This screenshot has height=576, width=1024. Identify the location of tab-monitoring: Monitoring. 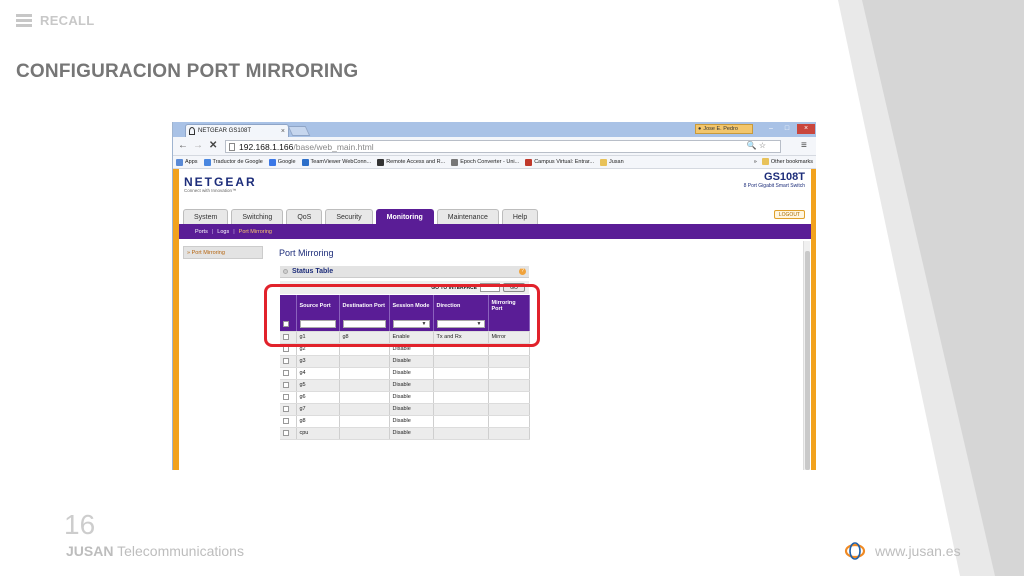
(404, 216).